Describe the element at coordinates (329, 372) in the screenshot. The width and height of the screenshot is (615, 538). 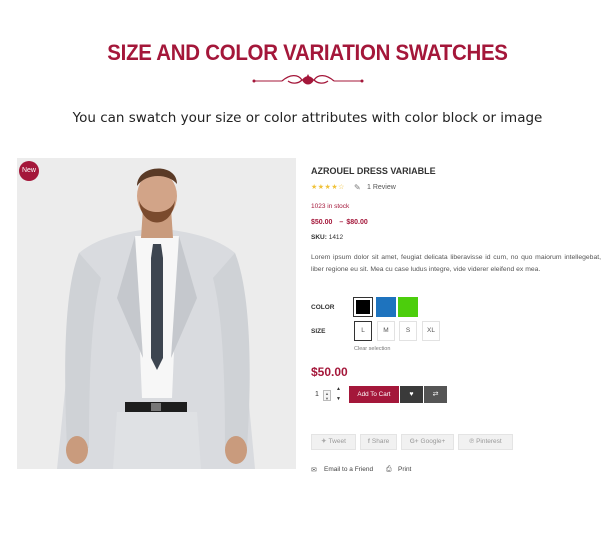
I see `current-price: $50.00` at that location.